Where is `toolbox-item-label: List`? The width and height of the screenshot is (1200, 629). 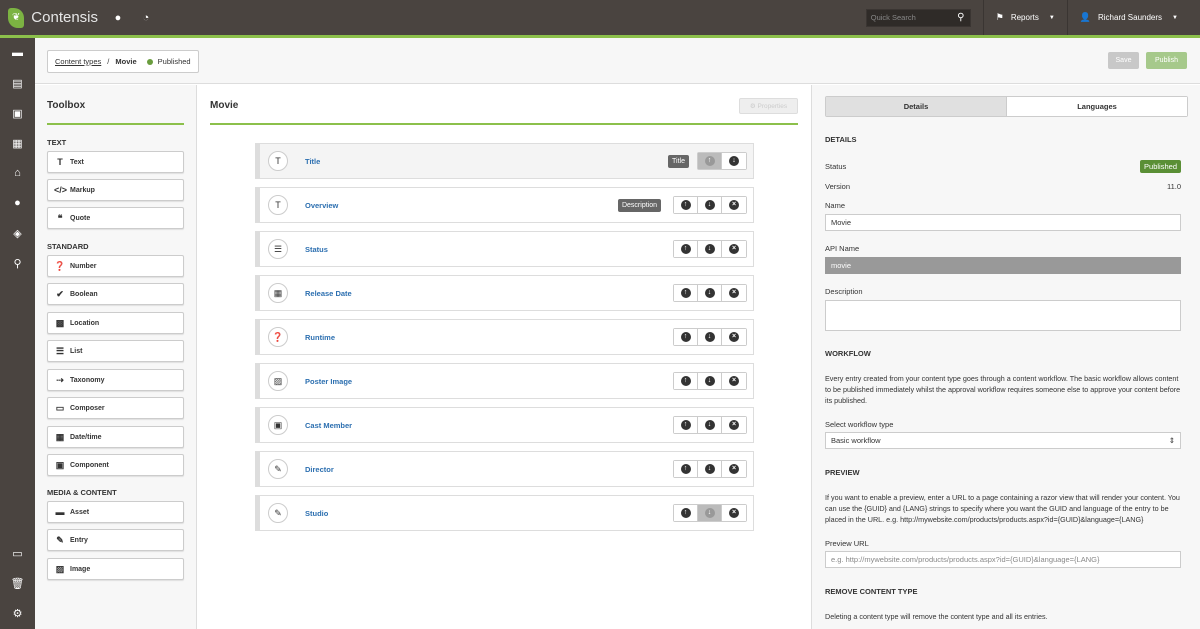
toolbox-item-label: List is located at coordinates (76, 351).